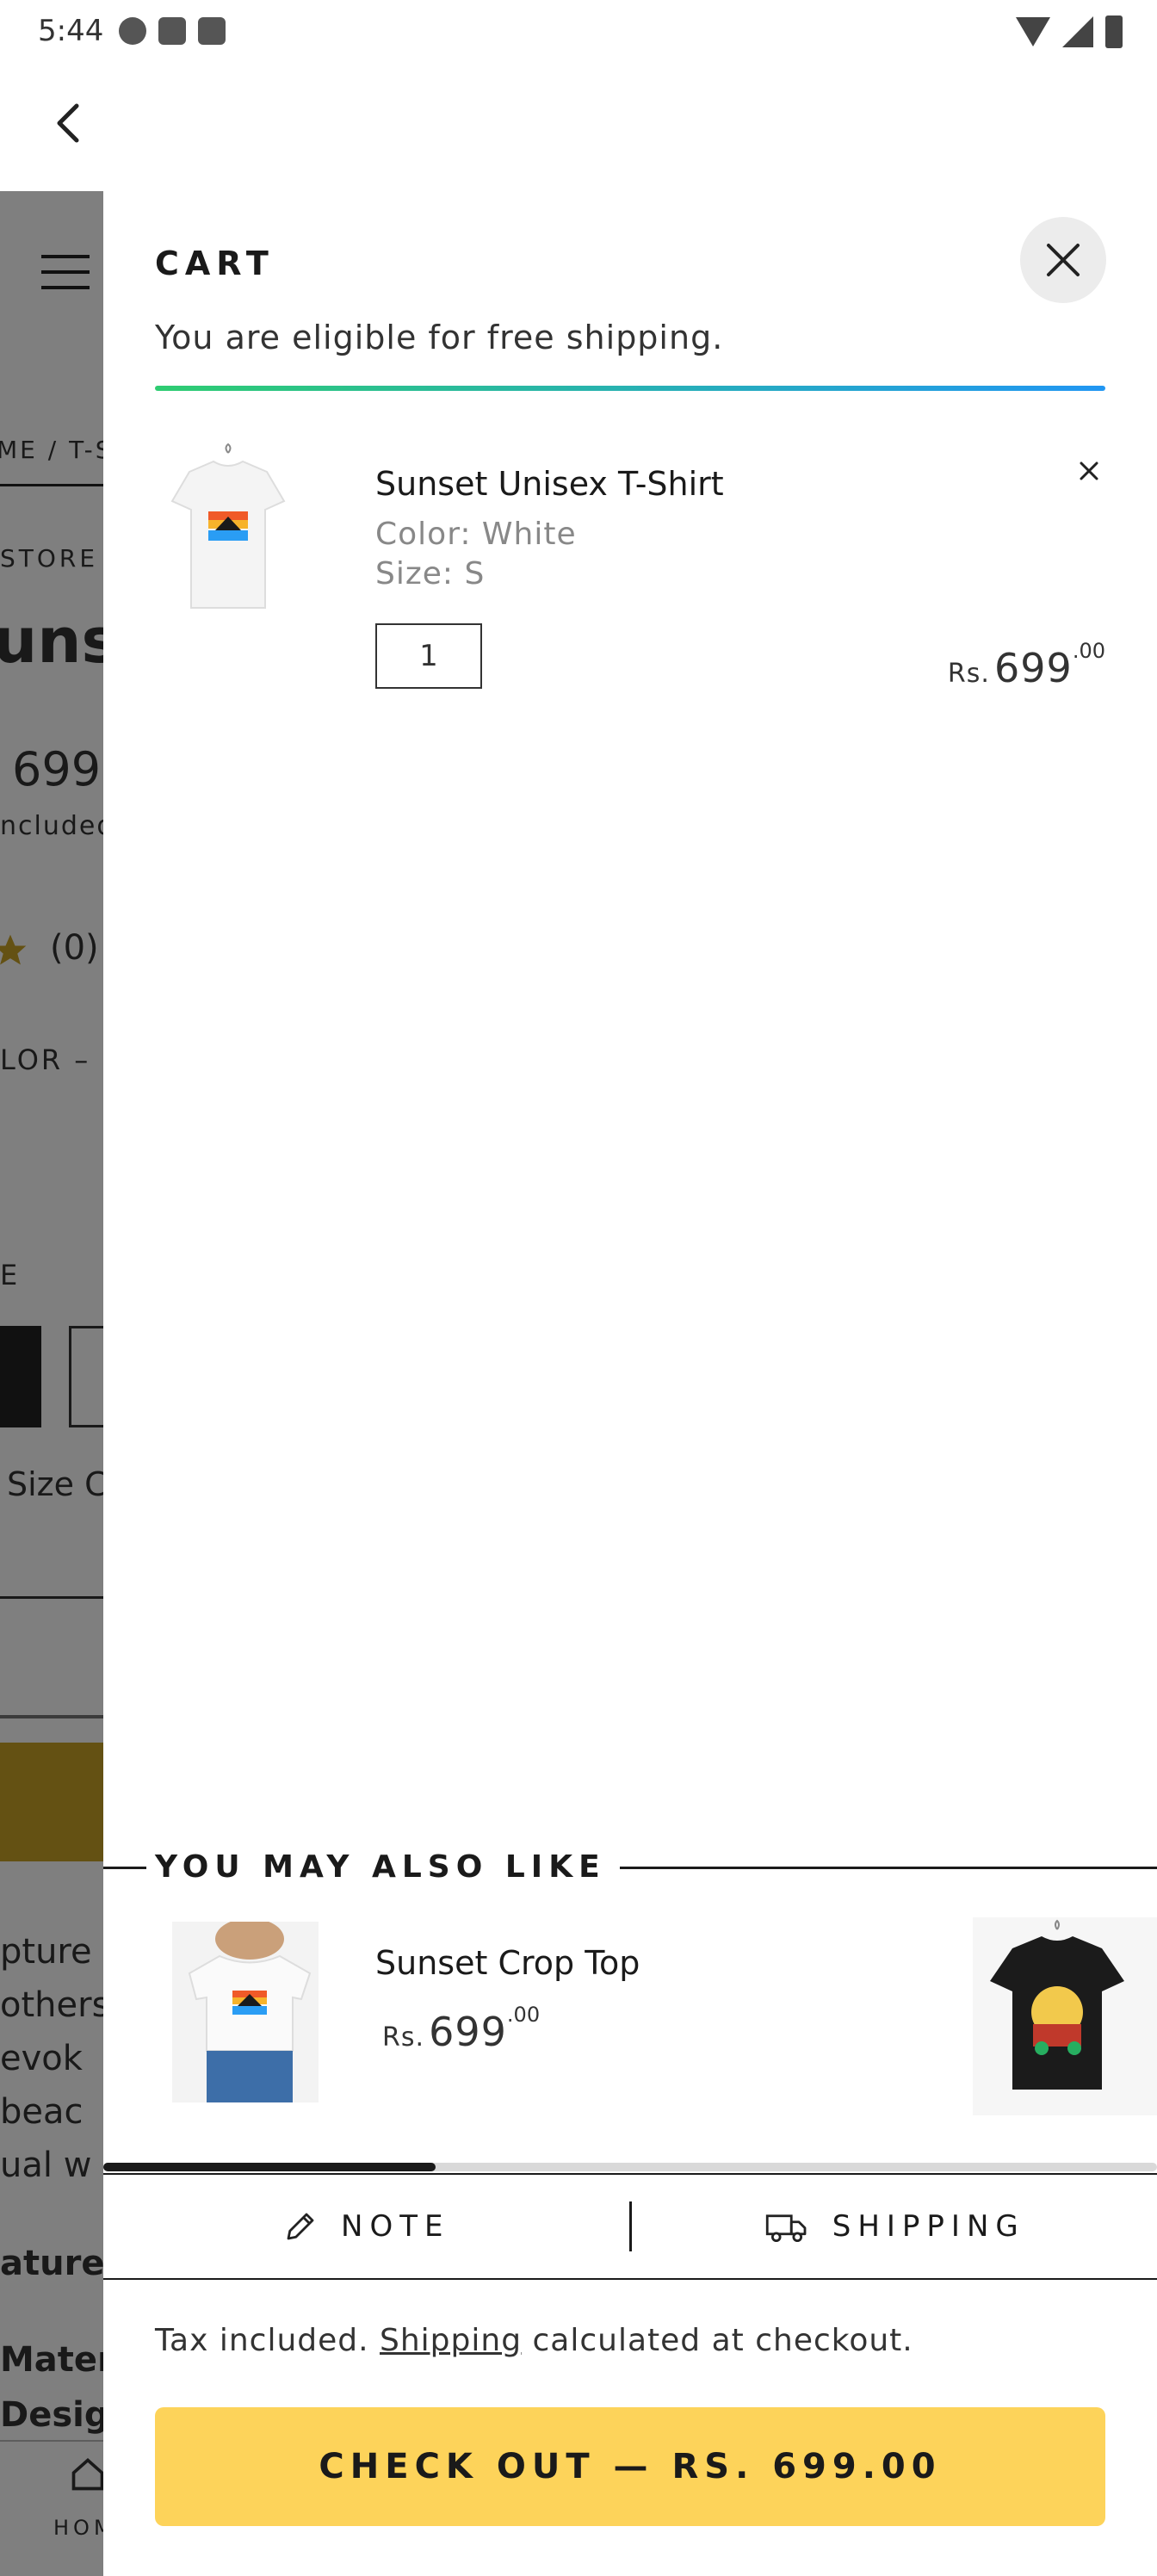 The height and width of the screenshot is (2576, 1157). I want to click on shipping-tab: SHIPPING, so click(895, 2227).